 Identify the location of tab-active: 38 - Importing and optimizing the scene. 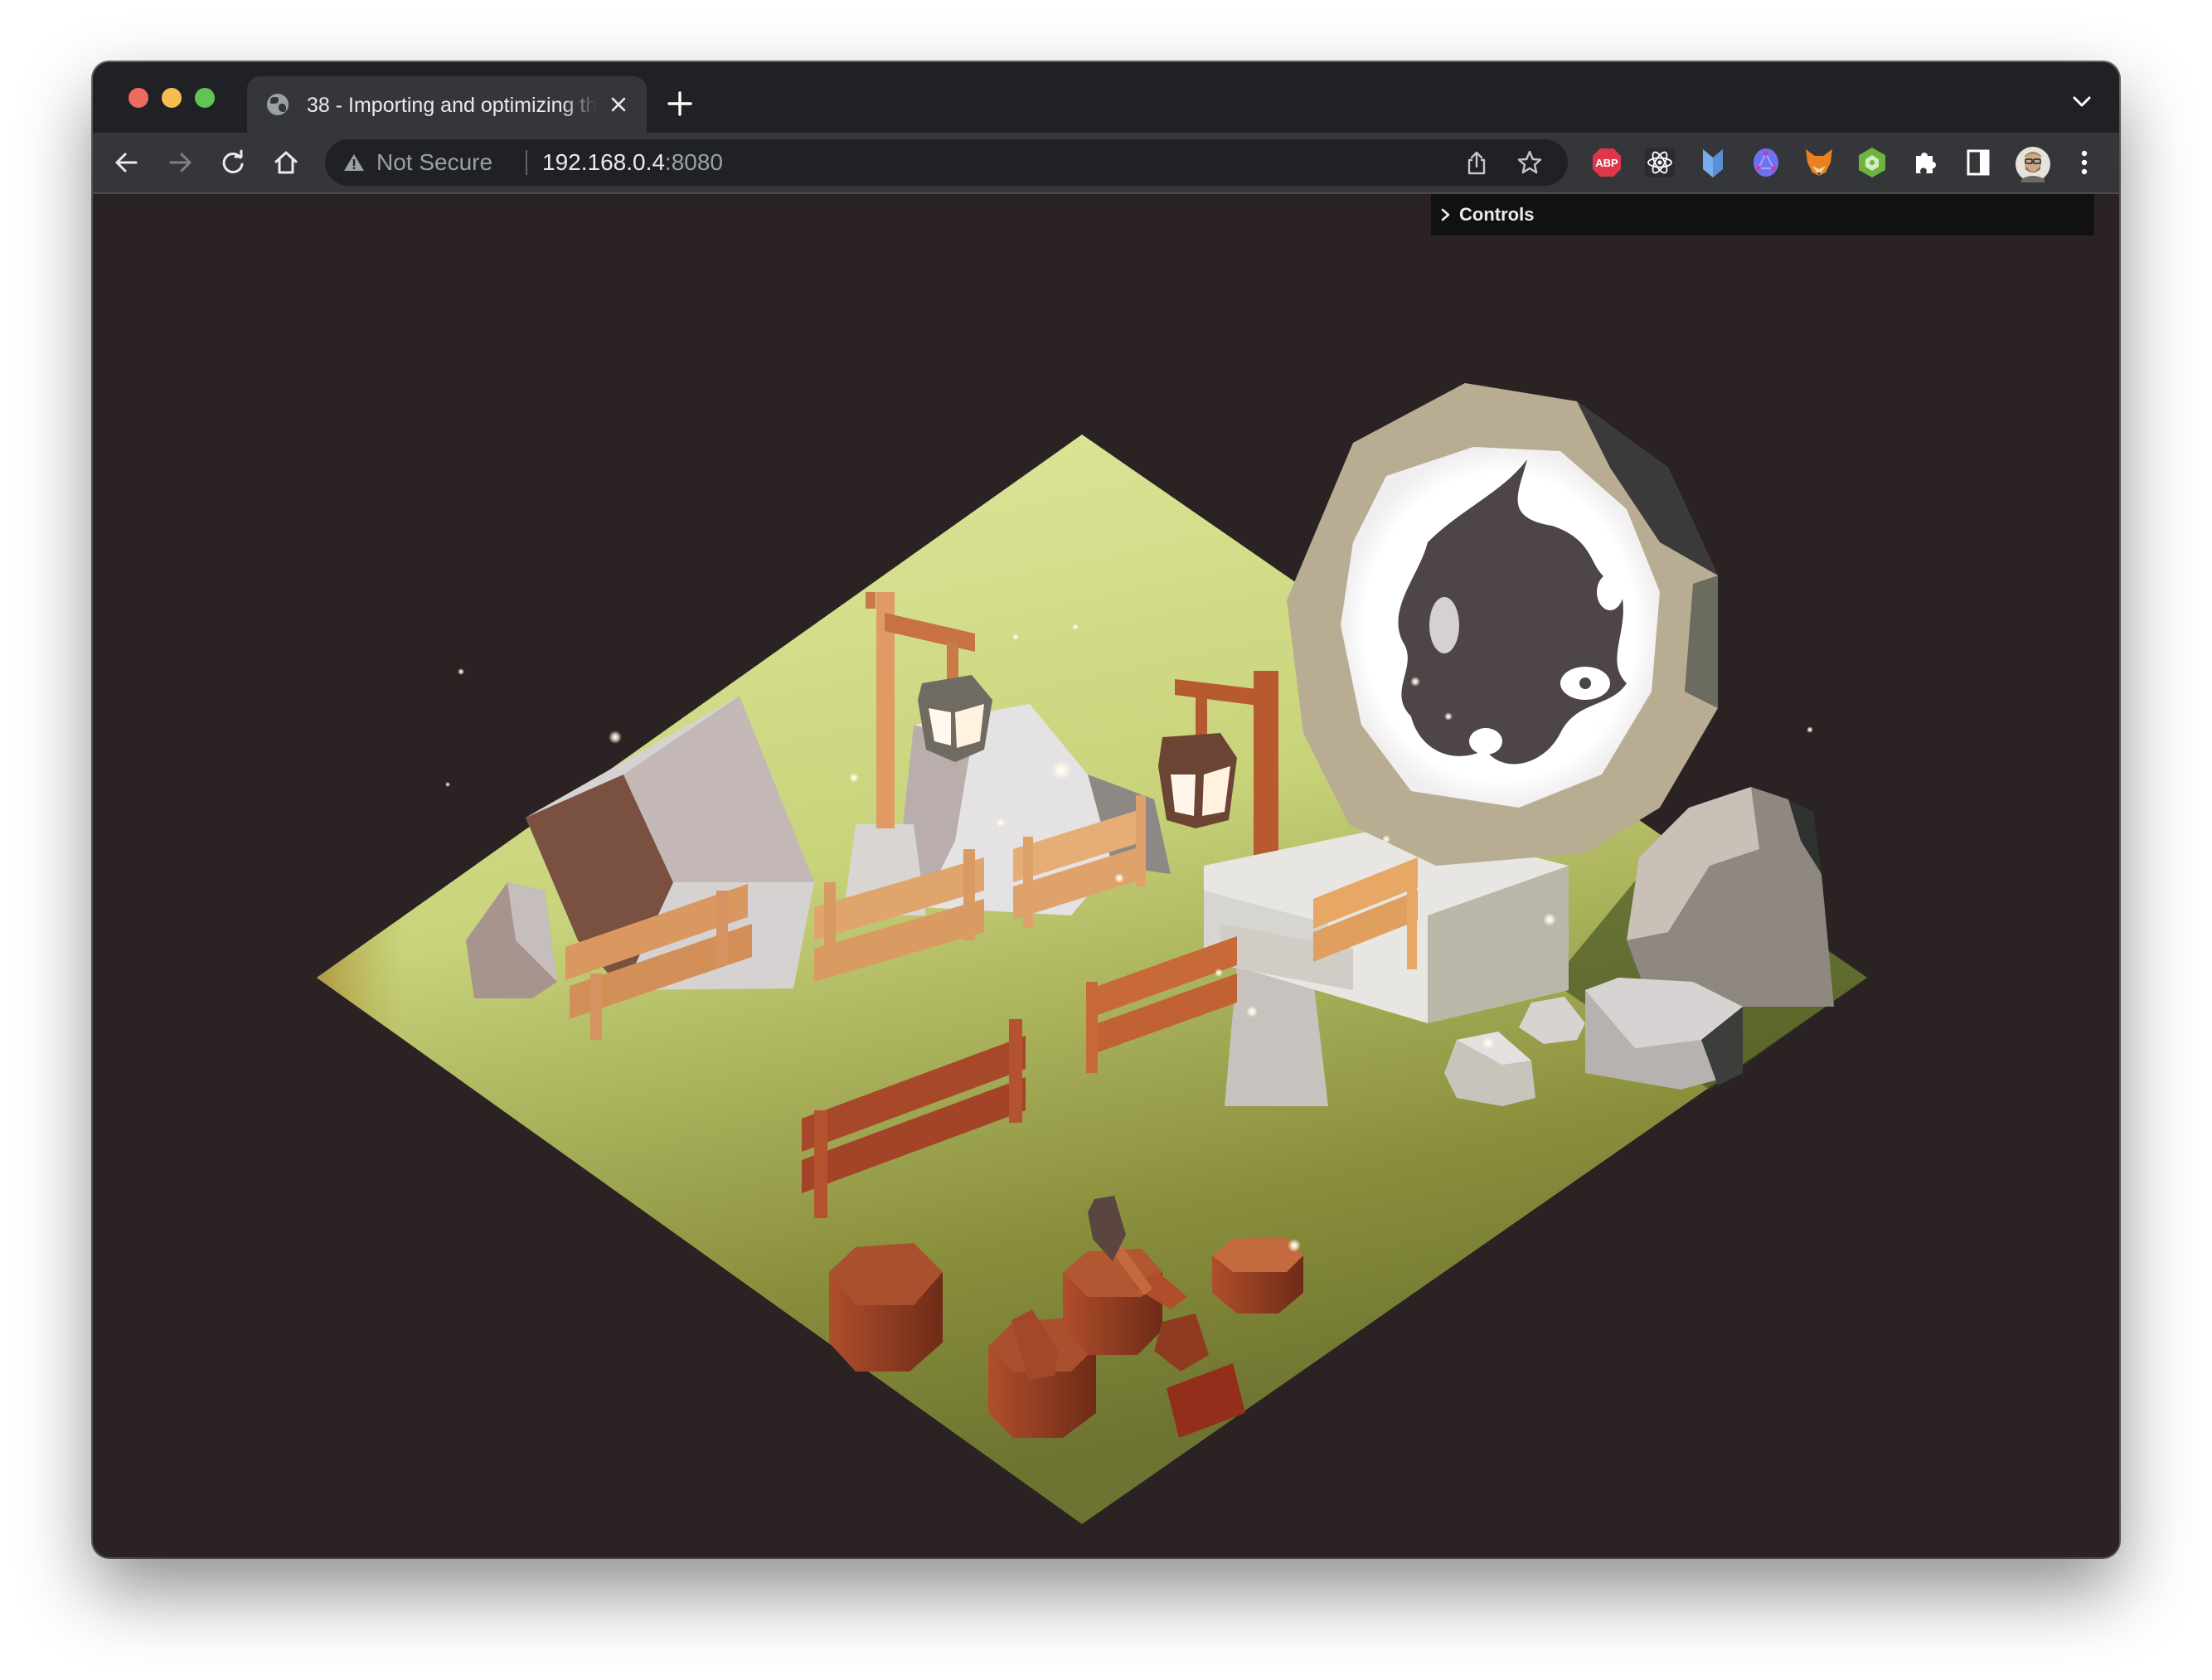
(447, 104).